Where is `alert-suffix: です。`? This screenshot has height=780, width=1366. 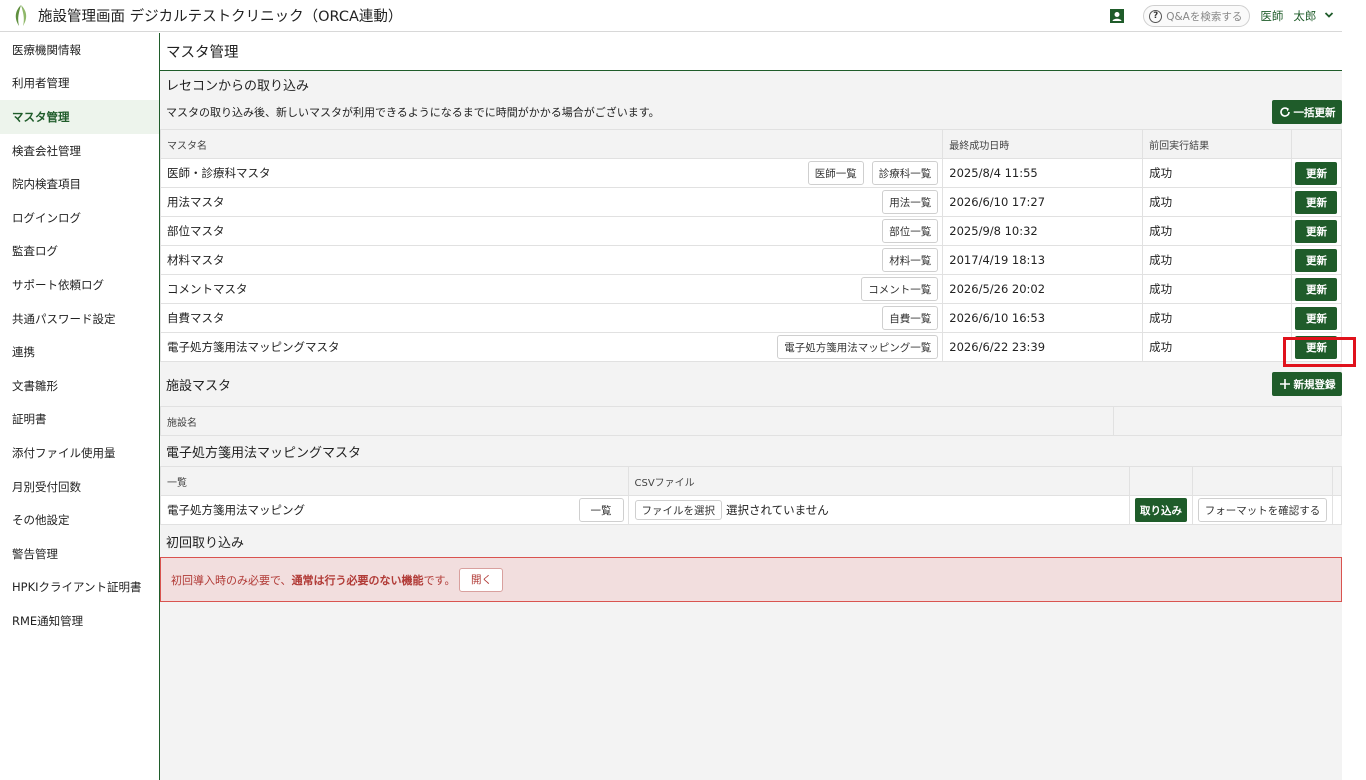
alert-suffix: です。 is located at coordinates (439, 580).